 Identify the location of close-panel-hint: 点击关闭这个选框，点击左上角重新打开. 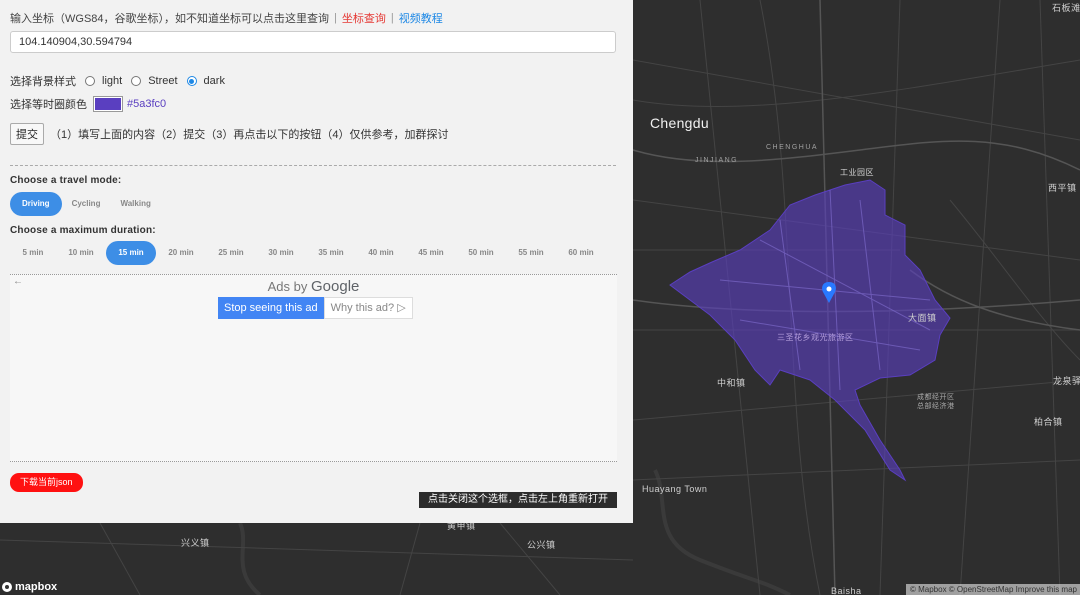
(518, 500).